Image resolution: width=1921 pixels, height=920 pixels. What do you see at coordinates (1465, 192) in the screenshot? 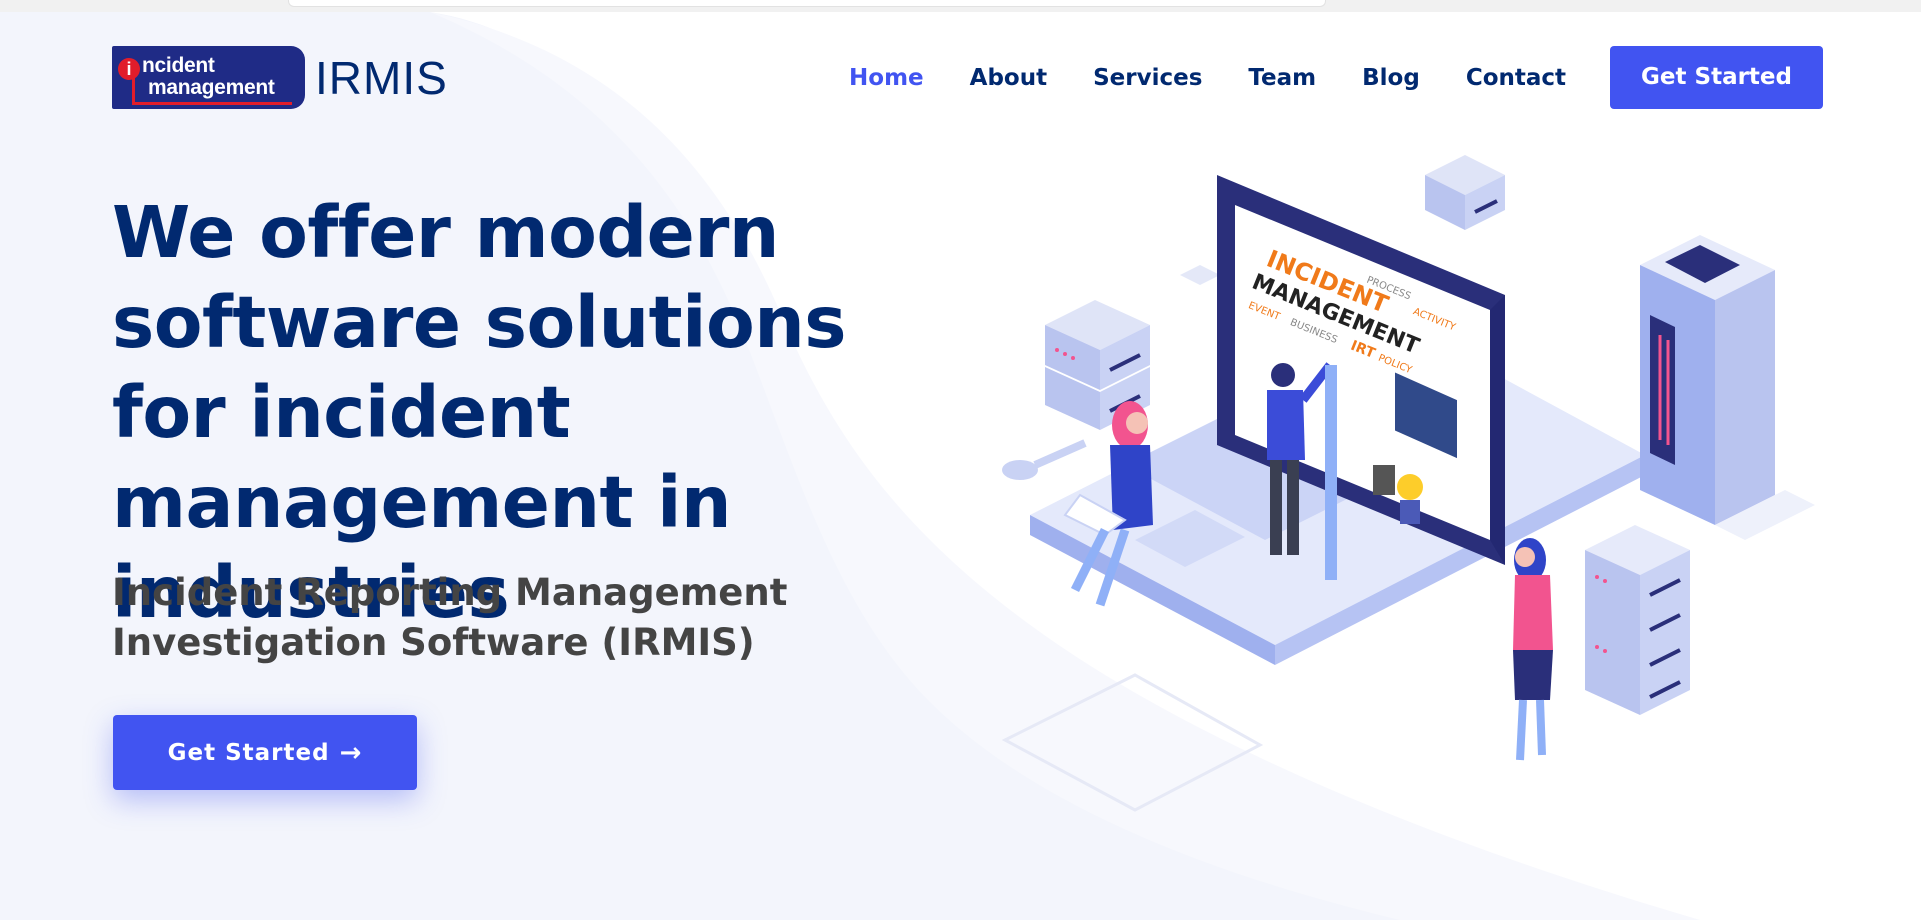
I see `server-top` at bounding box center [1465, 192].